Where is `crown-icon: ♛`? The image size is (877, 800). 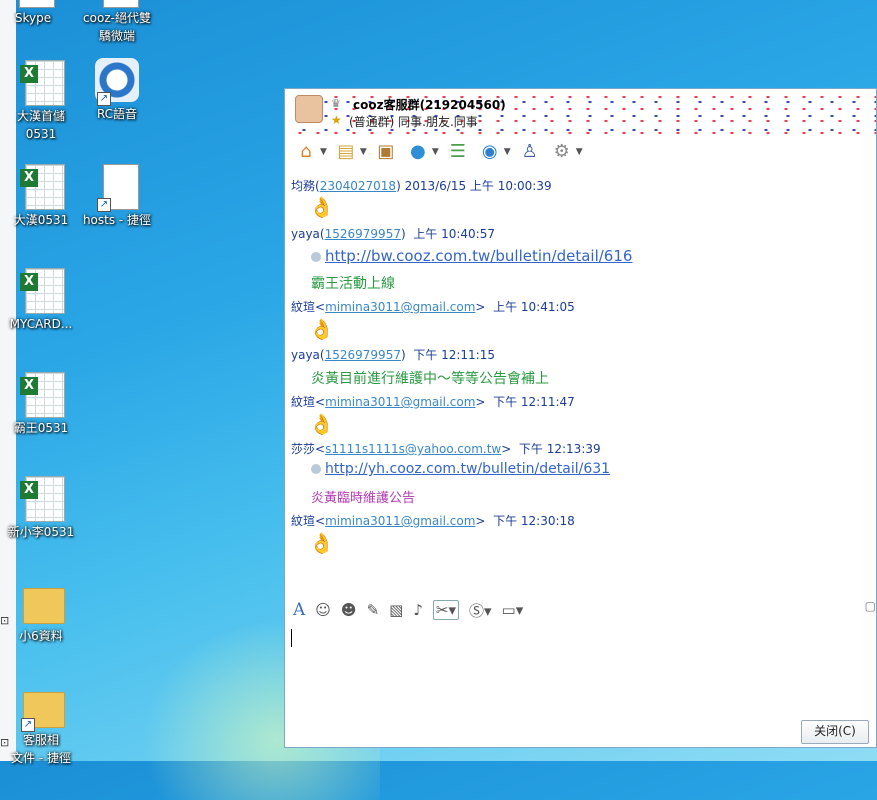 crown-icon: ♛ is located at coordinates (336, 103).